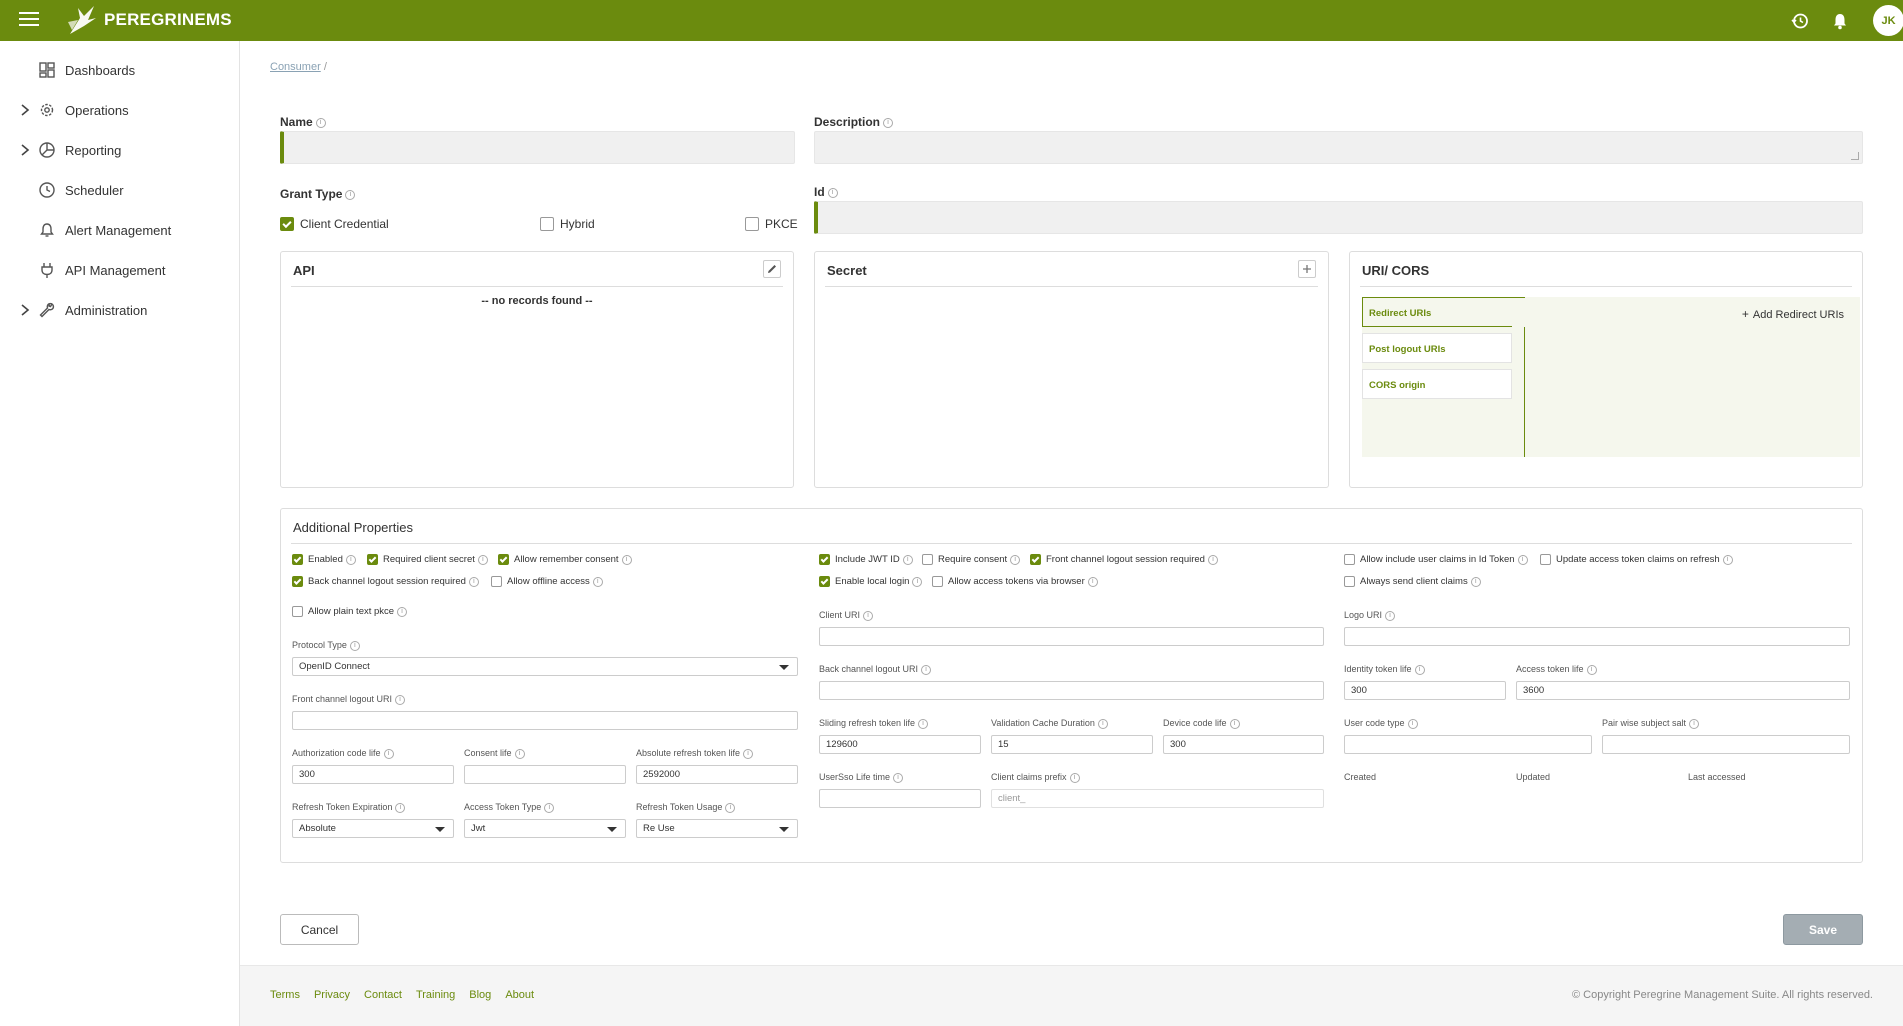 The width and height of the screenshot is (1903, 1026). What do you see at coordinates (319, 929) in the screenshot?
I see `cancel-button: Cancel` at bounding box center [319, 929].